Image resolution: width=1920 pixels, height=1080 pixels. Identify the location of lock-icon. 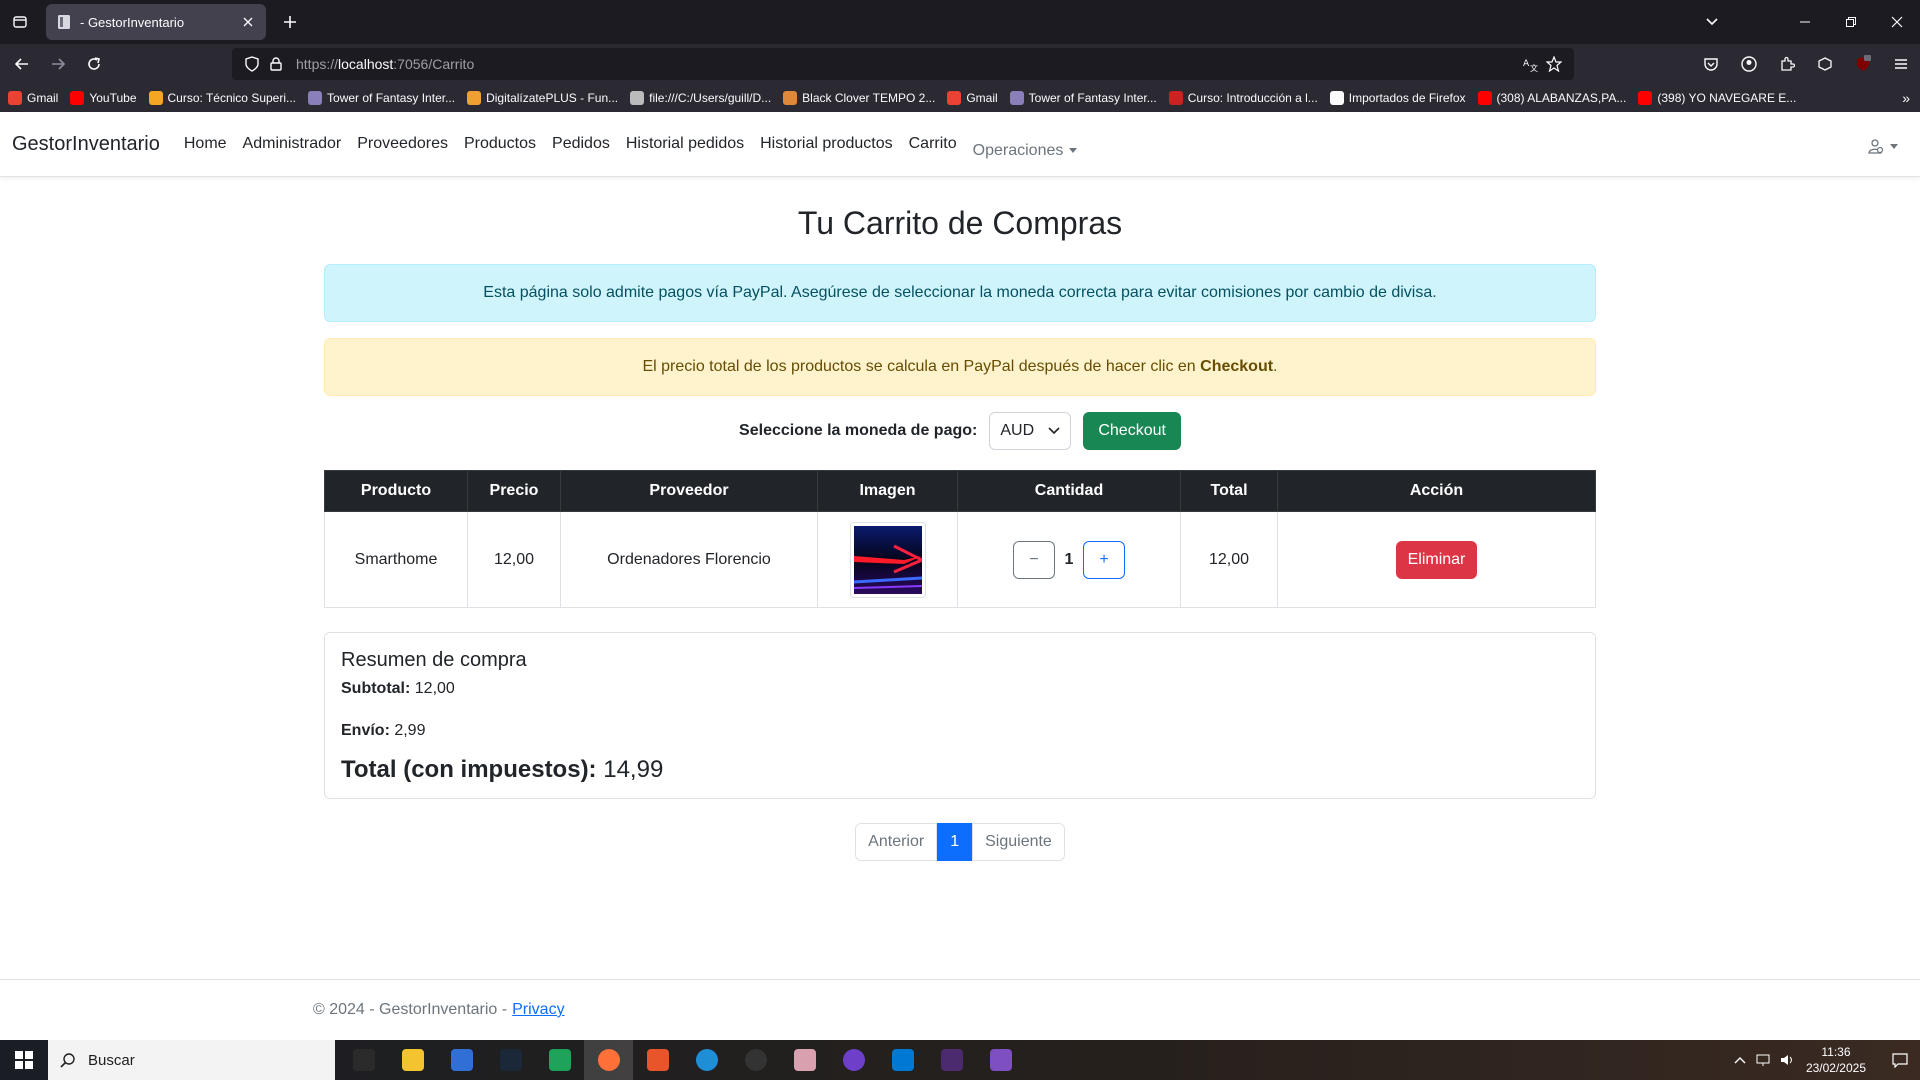
(276, 64).